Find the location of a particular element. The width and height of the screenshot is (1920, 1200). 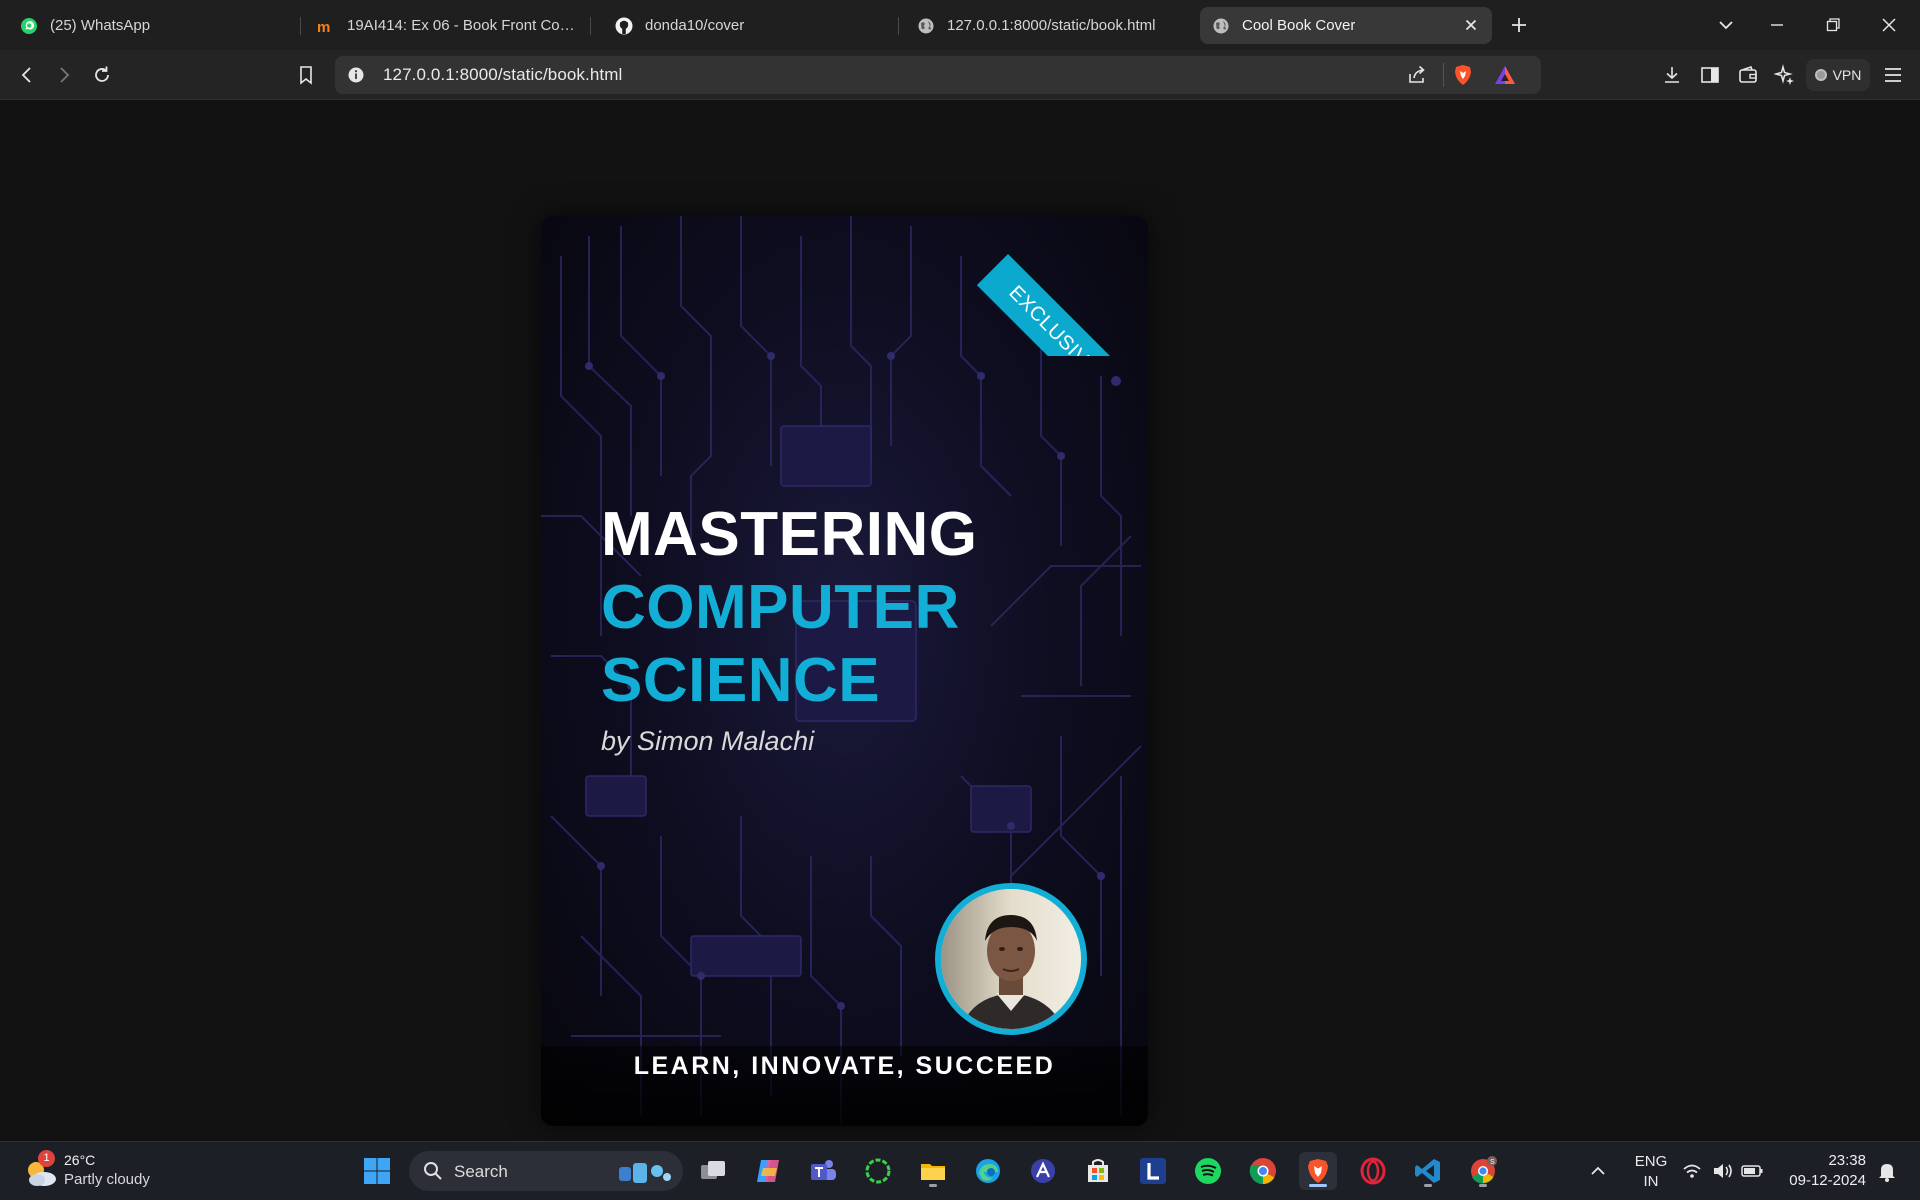

book-author: by Simon Malachi is located at coordinates (708, 741).